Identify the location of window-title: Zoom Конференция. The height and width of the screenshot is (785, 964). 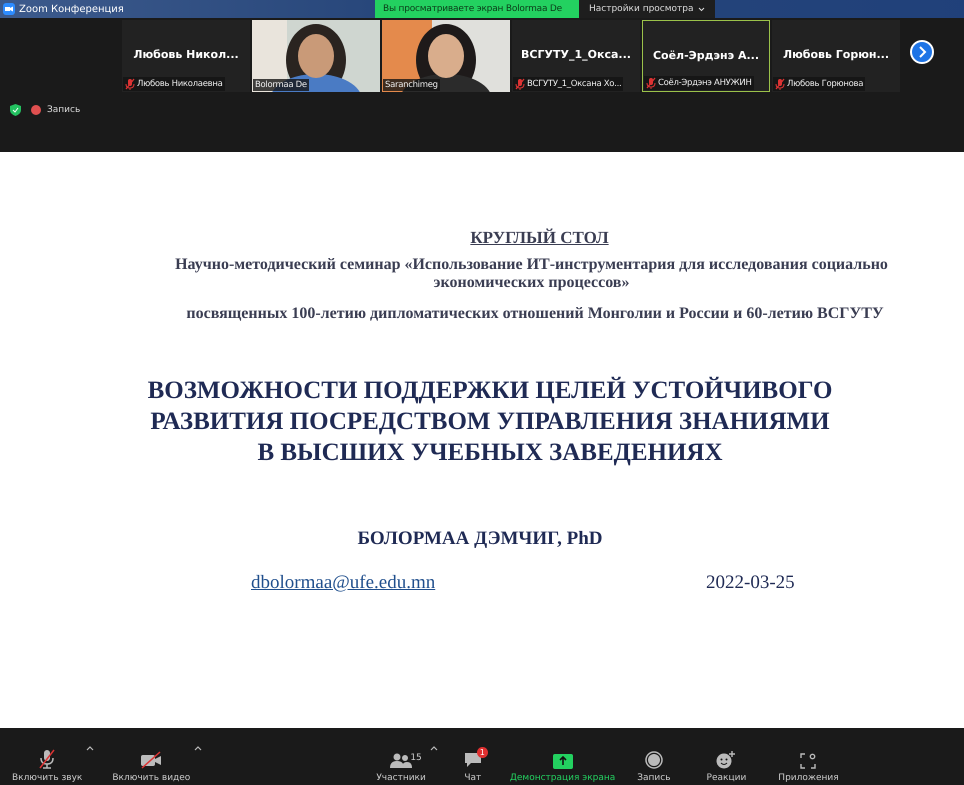
(71, 9).